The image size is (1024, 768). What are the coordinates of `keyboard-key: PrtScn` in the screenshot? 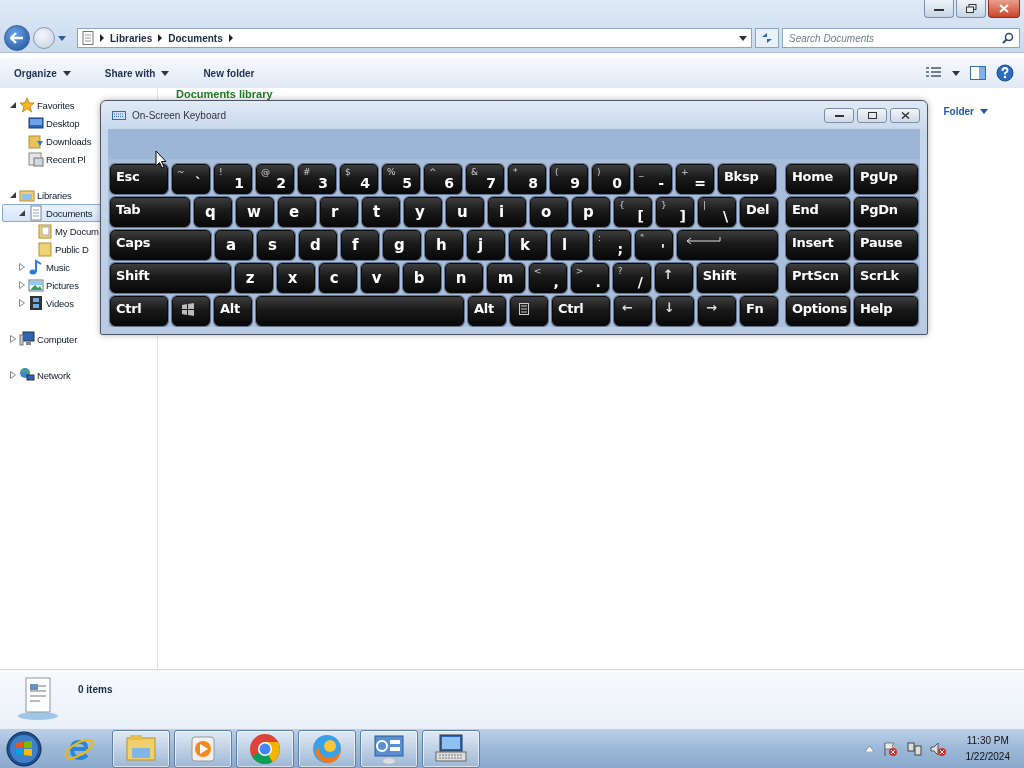 It's located at (818, 278).